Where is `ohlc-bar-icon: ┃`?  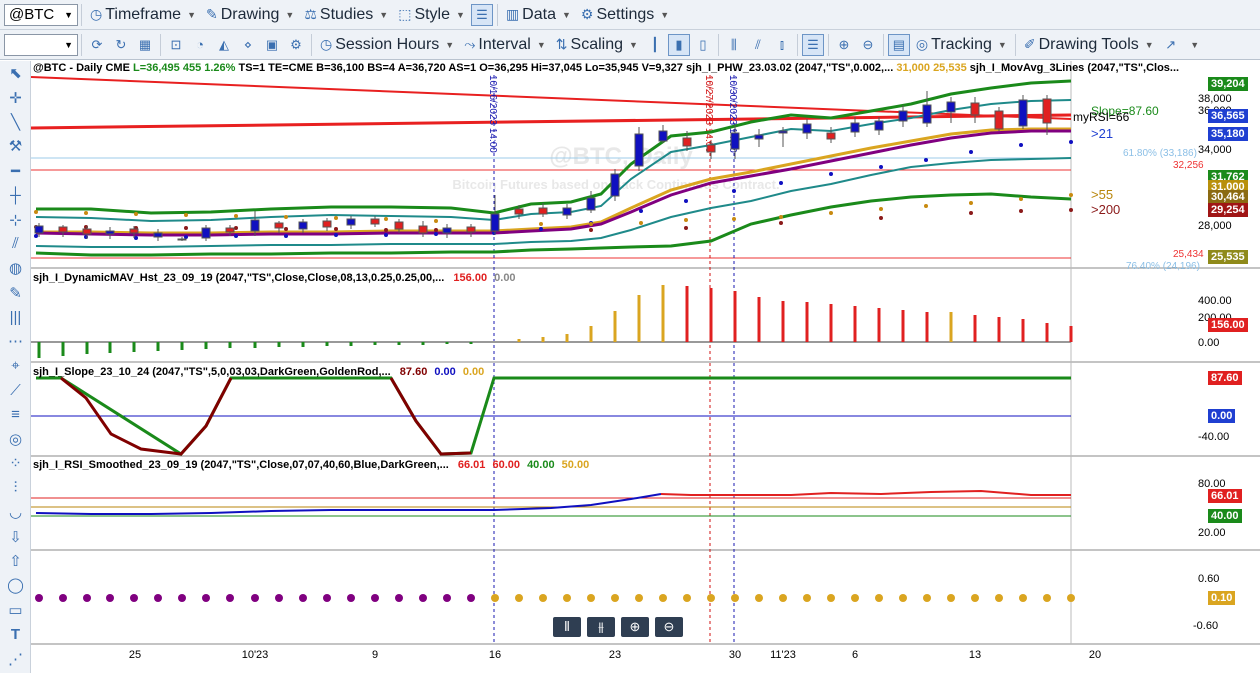
ohlc-bar-icon: ┃ is located at coordinates (655, 45).